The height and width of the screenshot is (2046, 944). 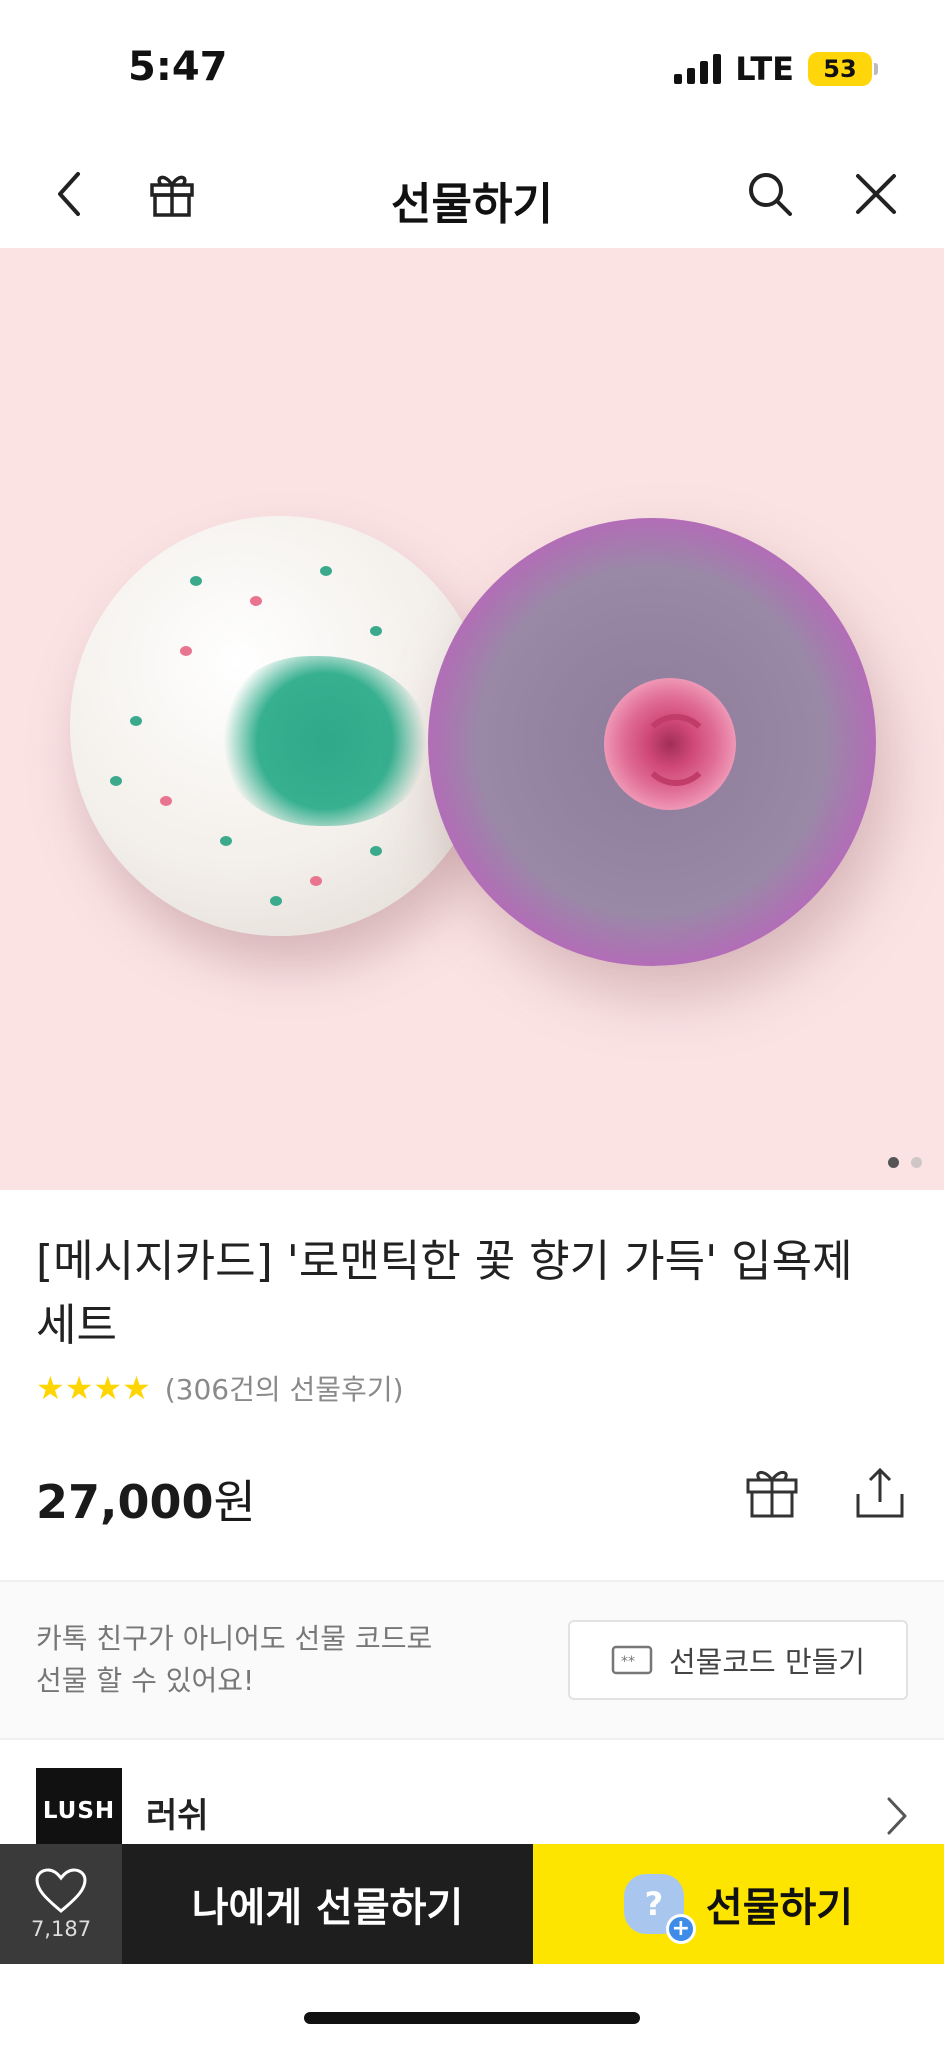 What do you see at coordinates (178, 67) in the screenshot?
I see `status-time: 5:47` at bounding box center [178, 67].